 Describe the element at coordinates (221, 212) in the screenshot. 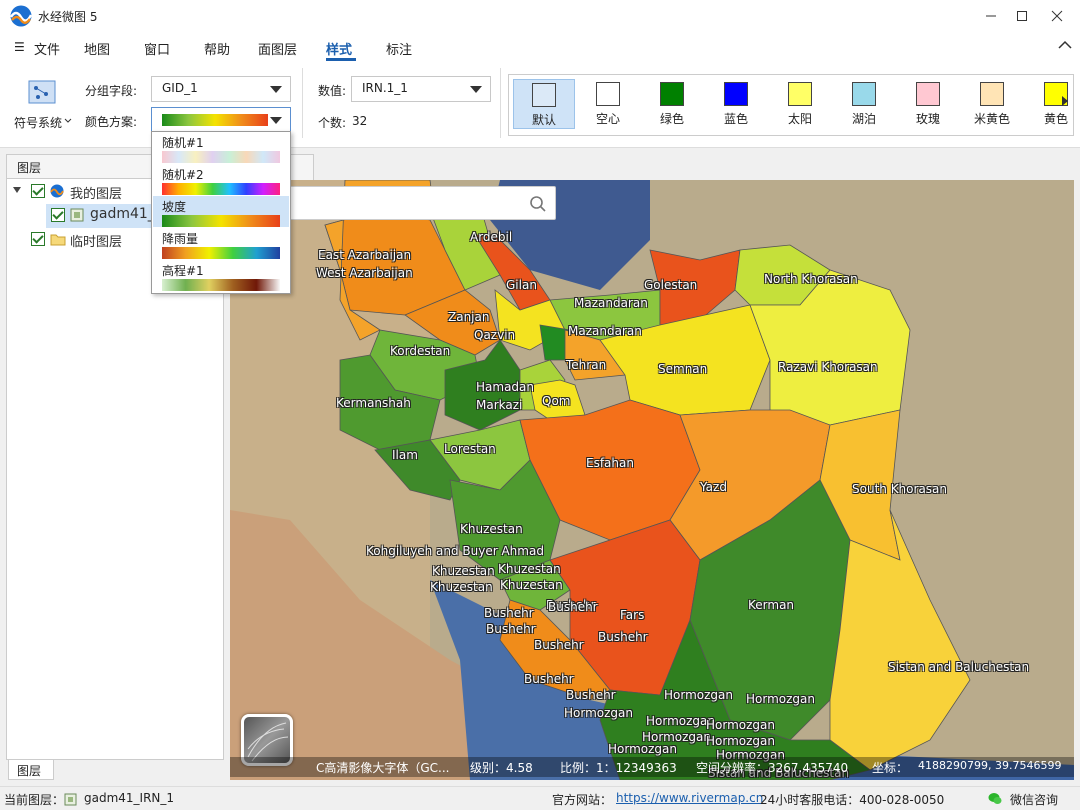

I see `color-scheme-dropdown: 随机#1 随机#2 坡度 降雨量 高程#1` at that location.